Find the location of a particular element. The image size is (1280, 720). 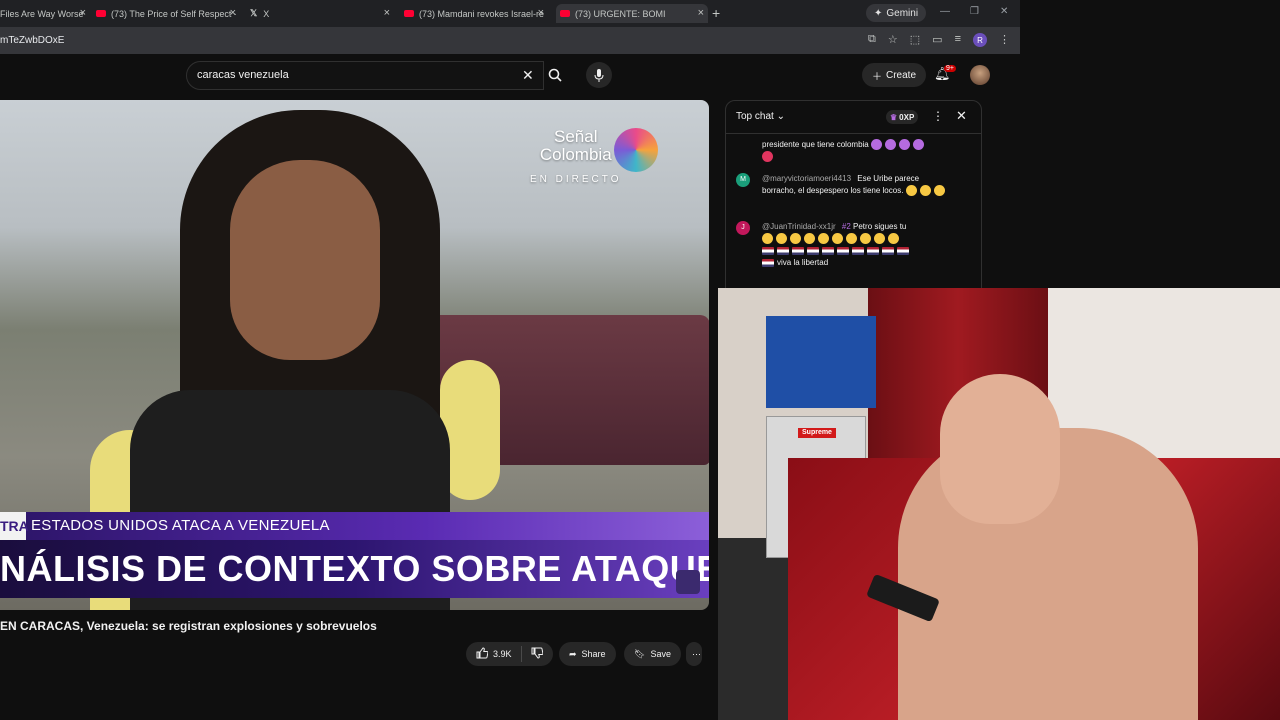

xp-badge: ♛ 0XP is located at coordinates (902, 117).